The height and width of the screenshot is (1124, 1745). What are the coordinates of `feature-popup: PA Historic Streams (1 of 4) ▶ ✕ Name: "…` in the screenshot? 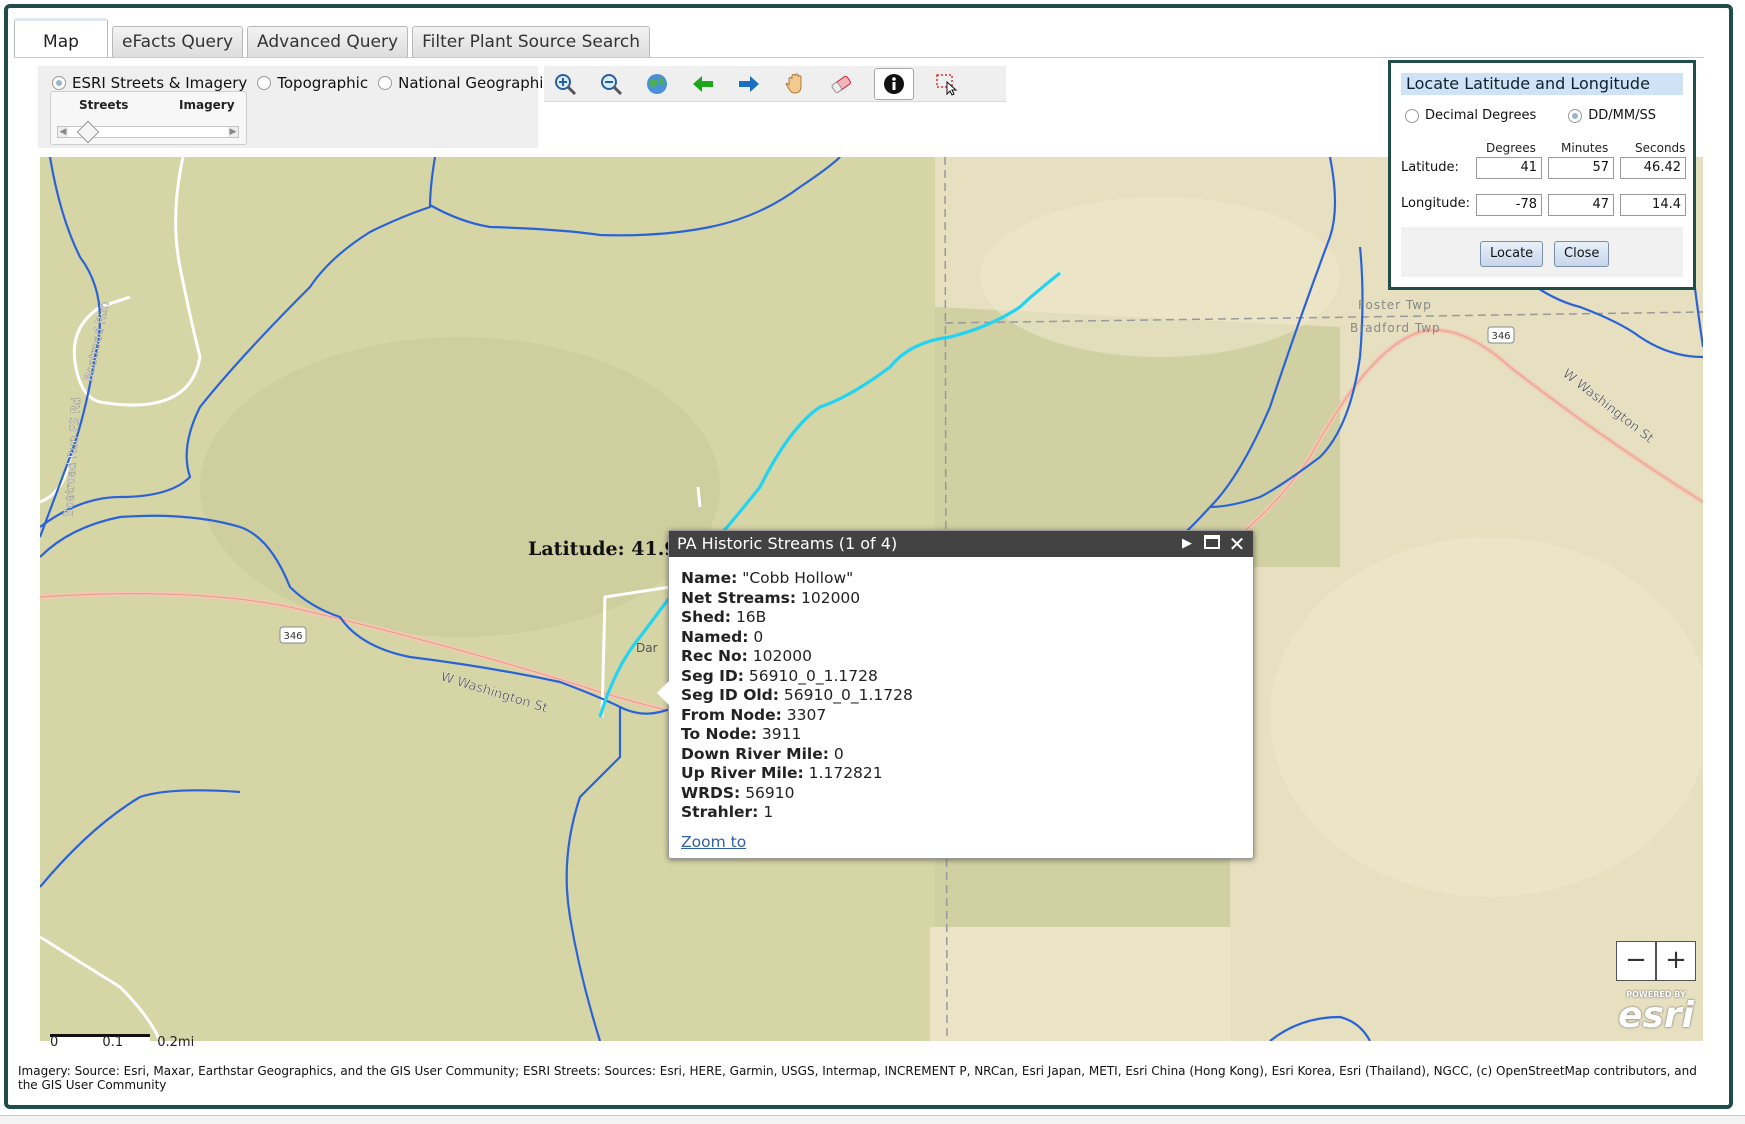 It's located at (955, 694).